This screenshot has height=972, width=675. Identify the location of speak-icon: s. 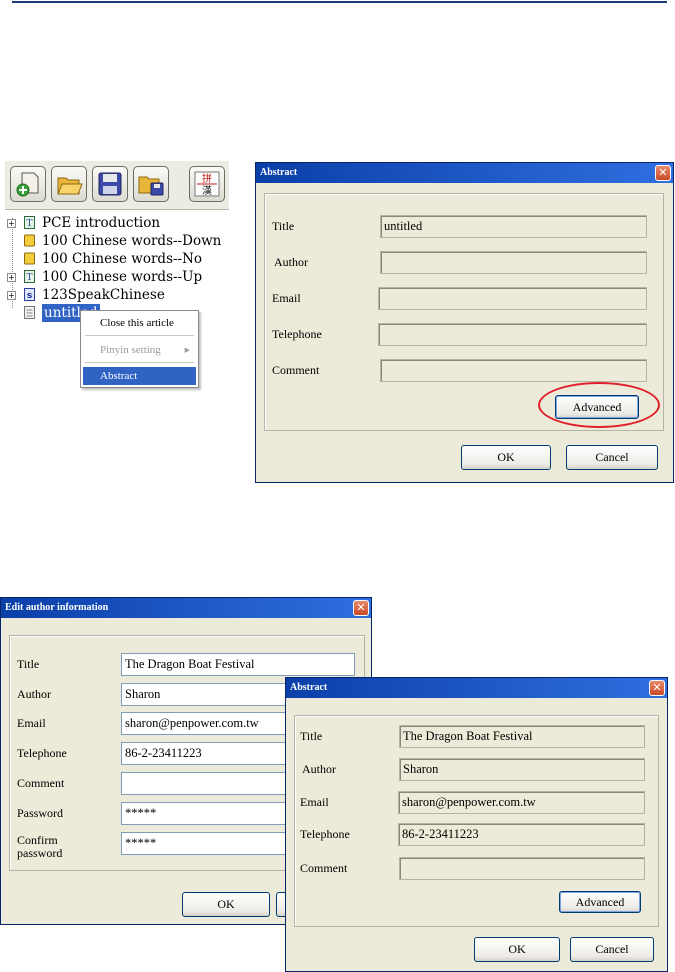
(29, 294).